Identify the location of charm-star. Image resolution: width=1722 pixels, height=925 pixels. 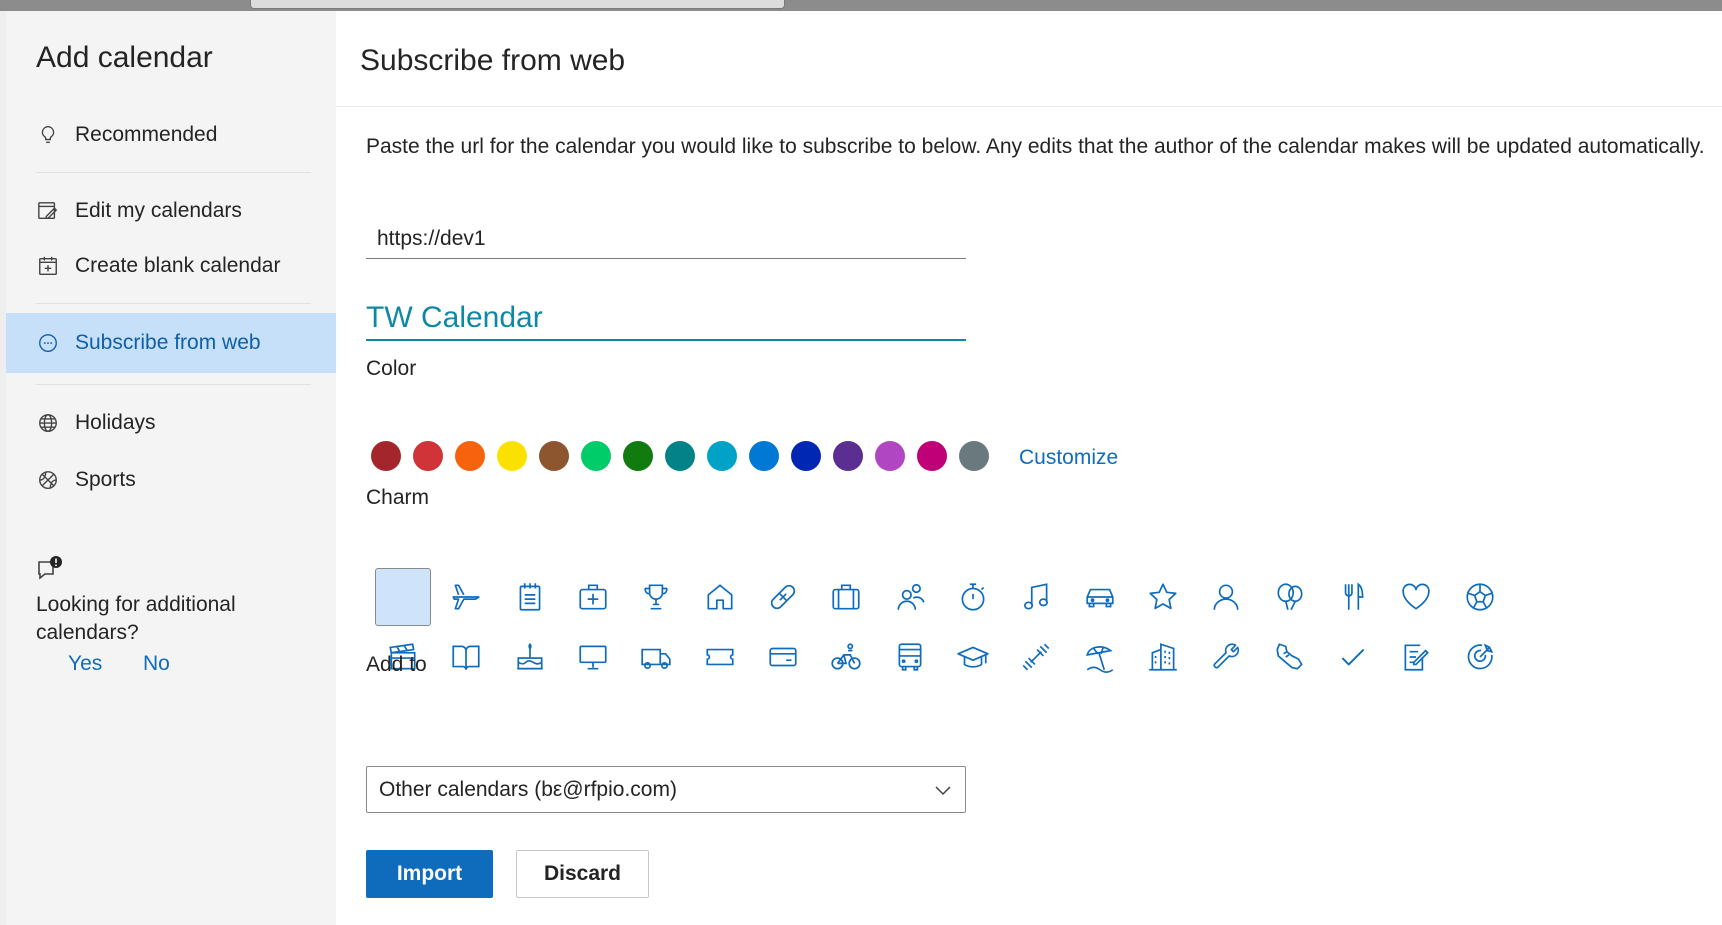
(1163, 597).